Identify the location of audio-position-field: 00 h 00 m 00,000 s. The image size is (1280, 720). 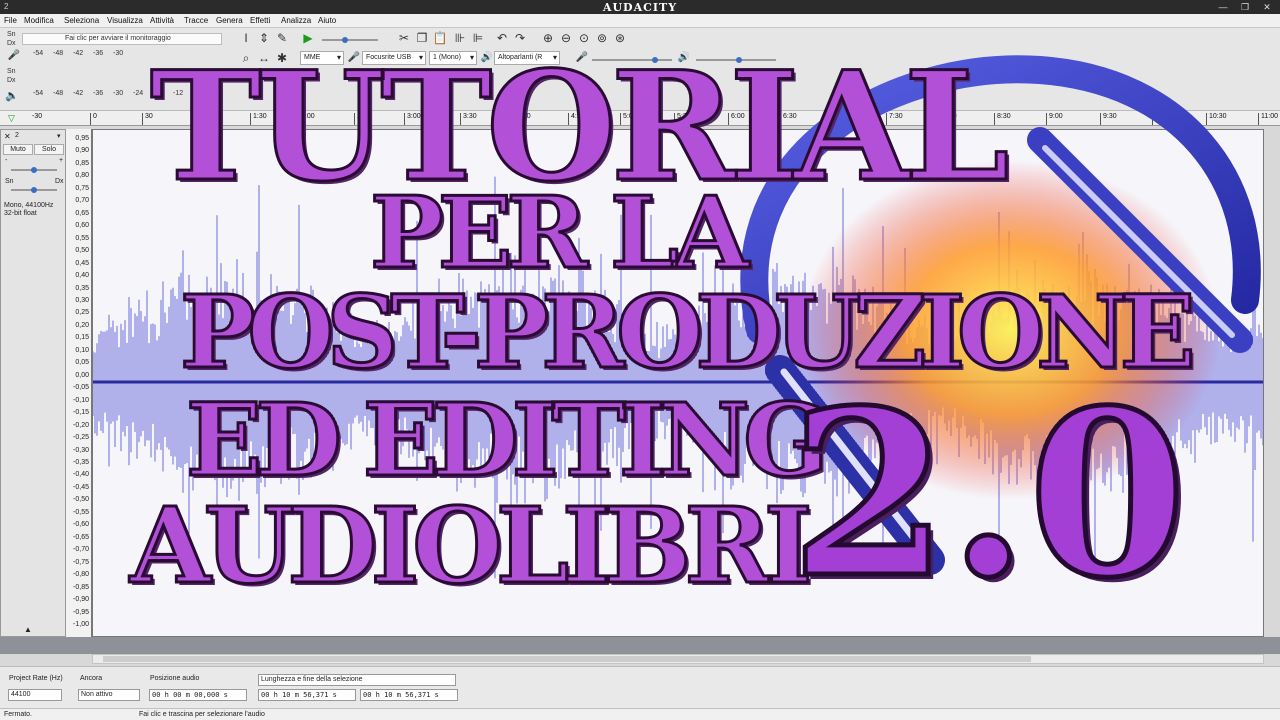
(198, 695).